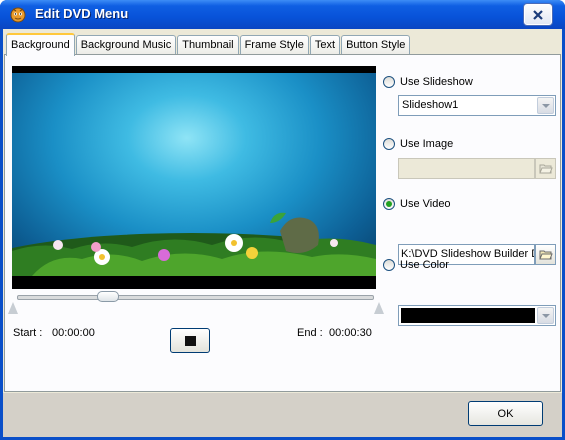 The width and height of the screenshot is (565, 440). Describe the element at coordinates (126, 45) in the screenshot. I see `tab-background-music: Background Music` at that location.